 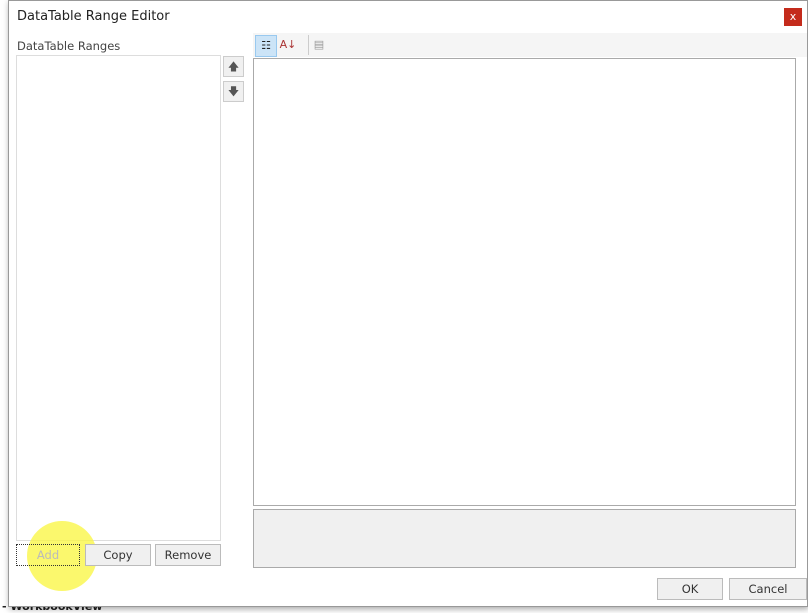 I want to click on close-button: x, so click(x=793, y=17).